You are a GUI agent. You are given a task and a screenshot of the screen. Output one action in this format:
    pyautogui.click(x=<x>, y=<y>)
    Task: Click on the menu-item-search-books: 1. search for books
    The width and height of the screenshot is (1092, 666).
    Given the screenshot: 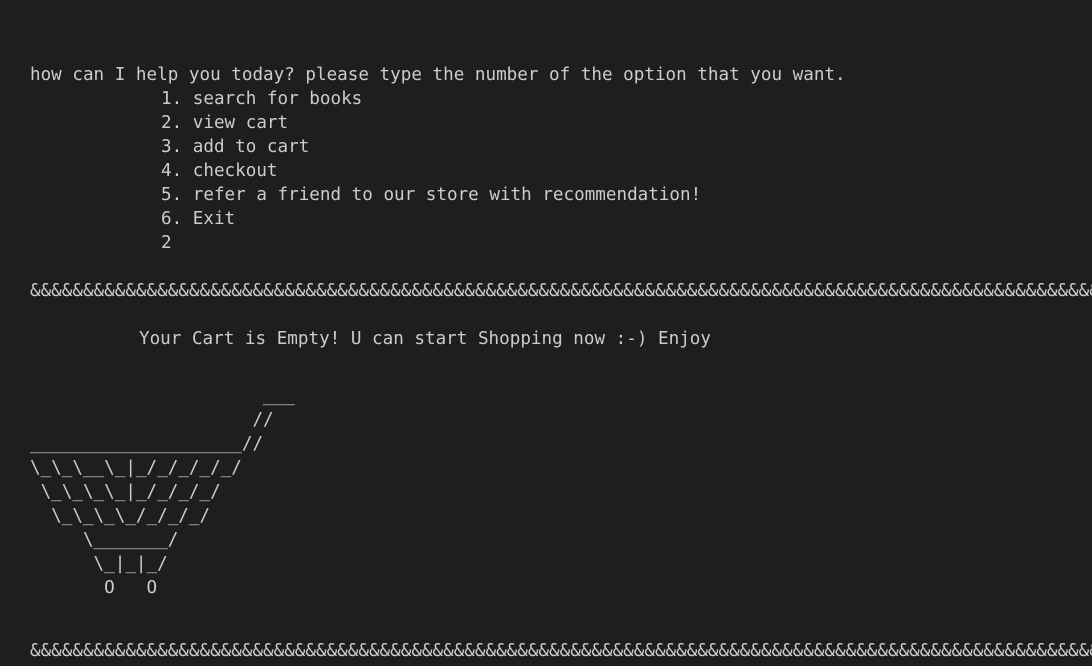 What is the action you would take?
    pyautogui.click(x=262, y=99)
    